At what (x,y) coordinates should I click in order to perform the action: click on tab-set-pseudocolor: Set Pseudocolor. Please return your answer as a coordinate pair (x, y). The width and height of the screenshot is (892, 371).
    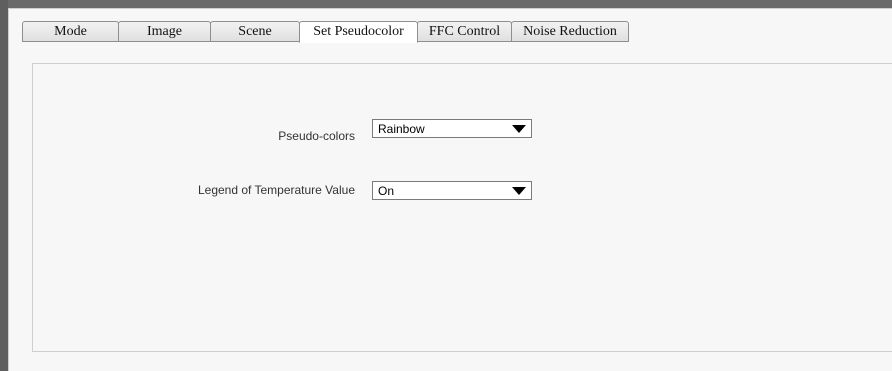
    Looking at the image, I should click on (358, 32).